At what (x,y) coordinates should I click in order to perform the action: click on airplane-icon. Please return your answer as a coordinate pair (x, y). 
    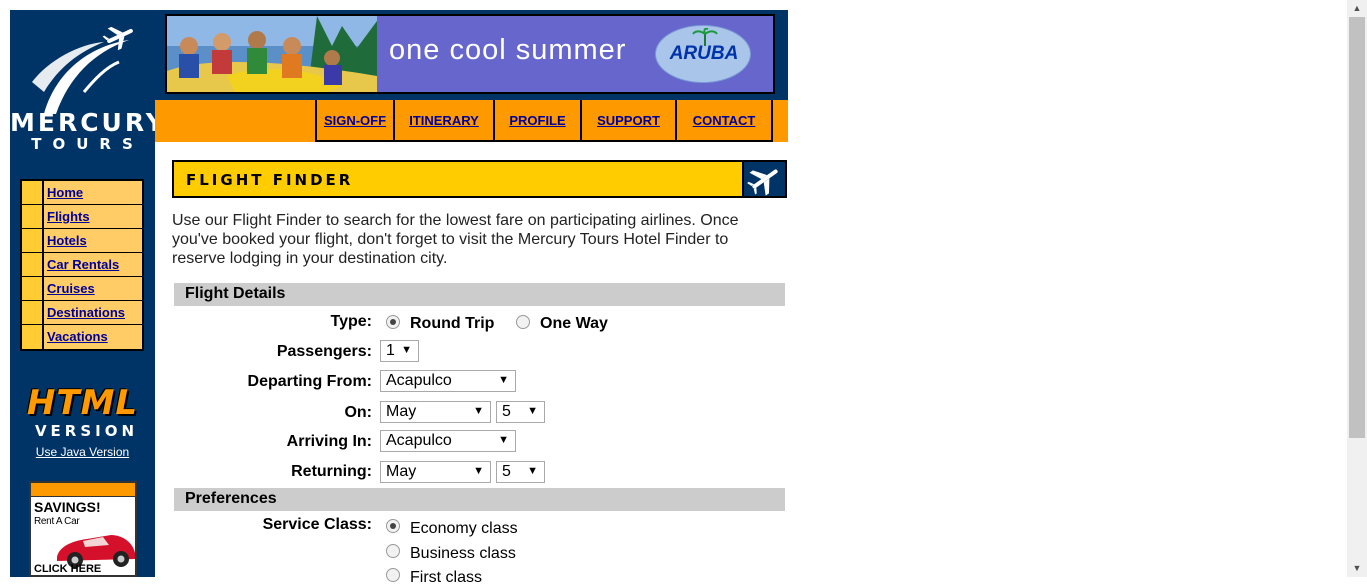
    Looking at the image, I should click on (762, 182).